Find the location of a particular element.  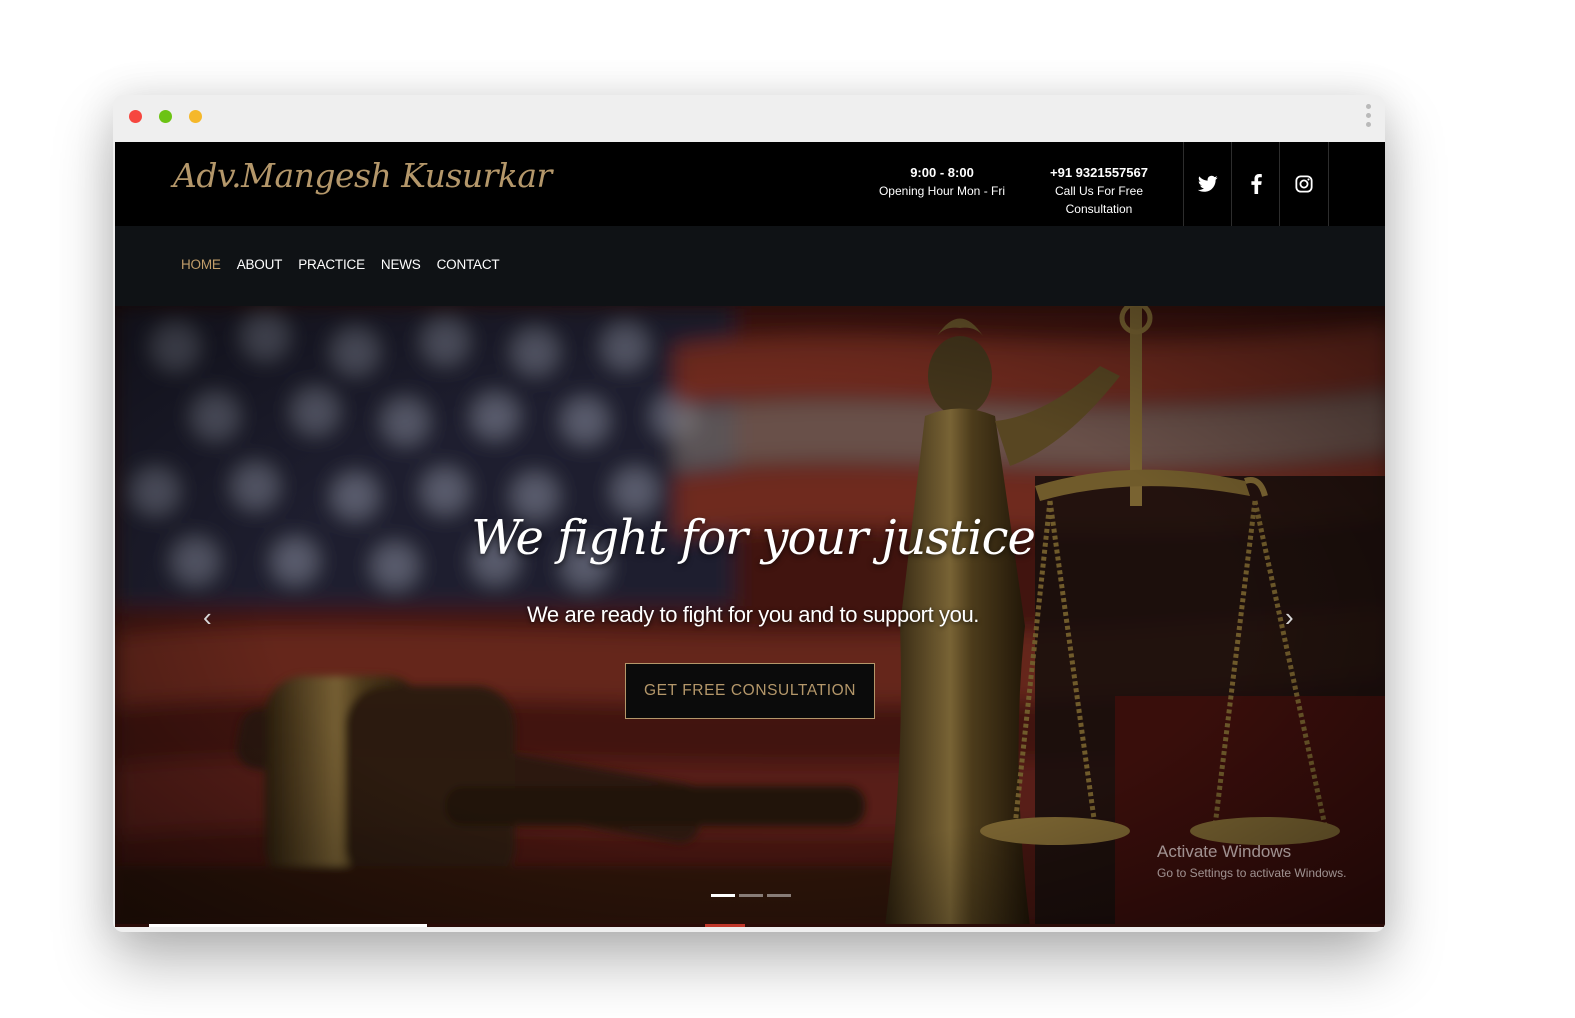

twitter-link is located at coordinates (1207, 184).